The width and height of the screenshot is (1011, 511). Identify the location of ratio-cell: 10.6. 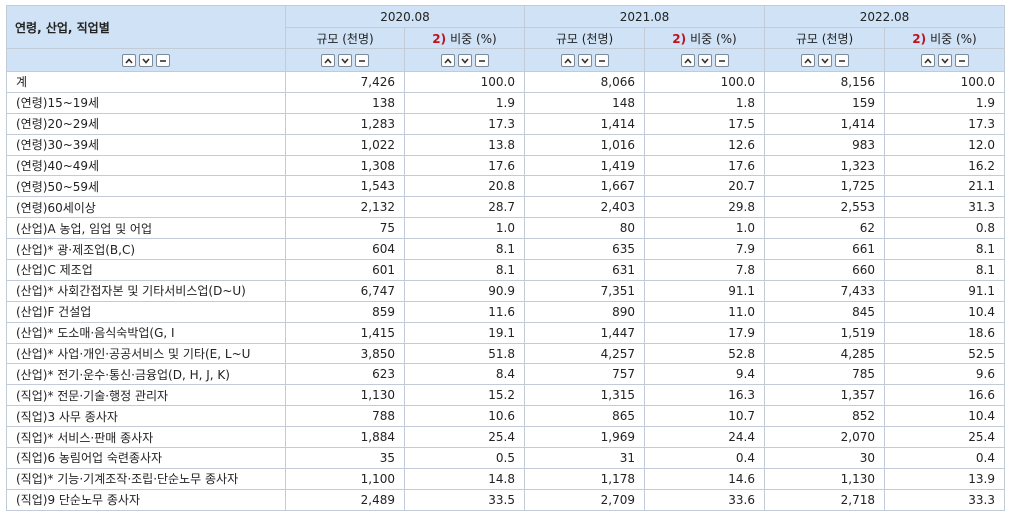
(464, 416).